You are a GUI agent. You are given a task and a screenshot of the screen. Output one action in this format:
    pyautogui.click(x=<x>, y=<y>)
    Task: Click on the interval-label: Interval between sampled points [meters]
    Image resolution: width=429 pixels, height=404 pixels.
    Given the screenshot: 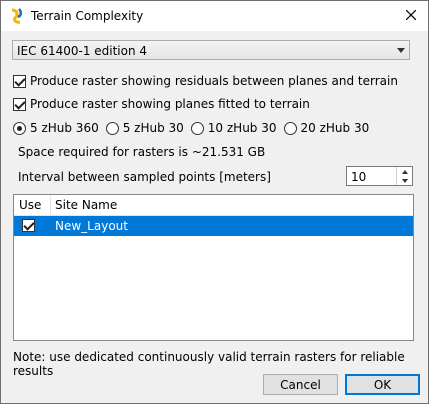 What is the action you would take?
    pyautogui.click(x=144, y=177)
    